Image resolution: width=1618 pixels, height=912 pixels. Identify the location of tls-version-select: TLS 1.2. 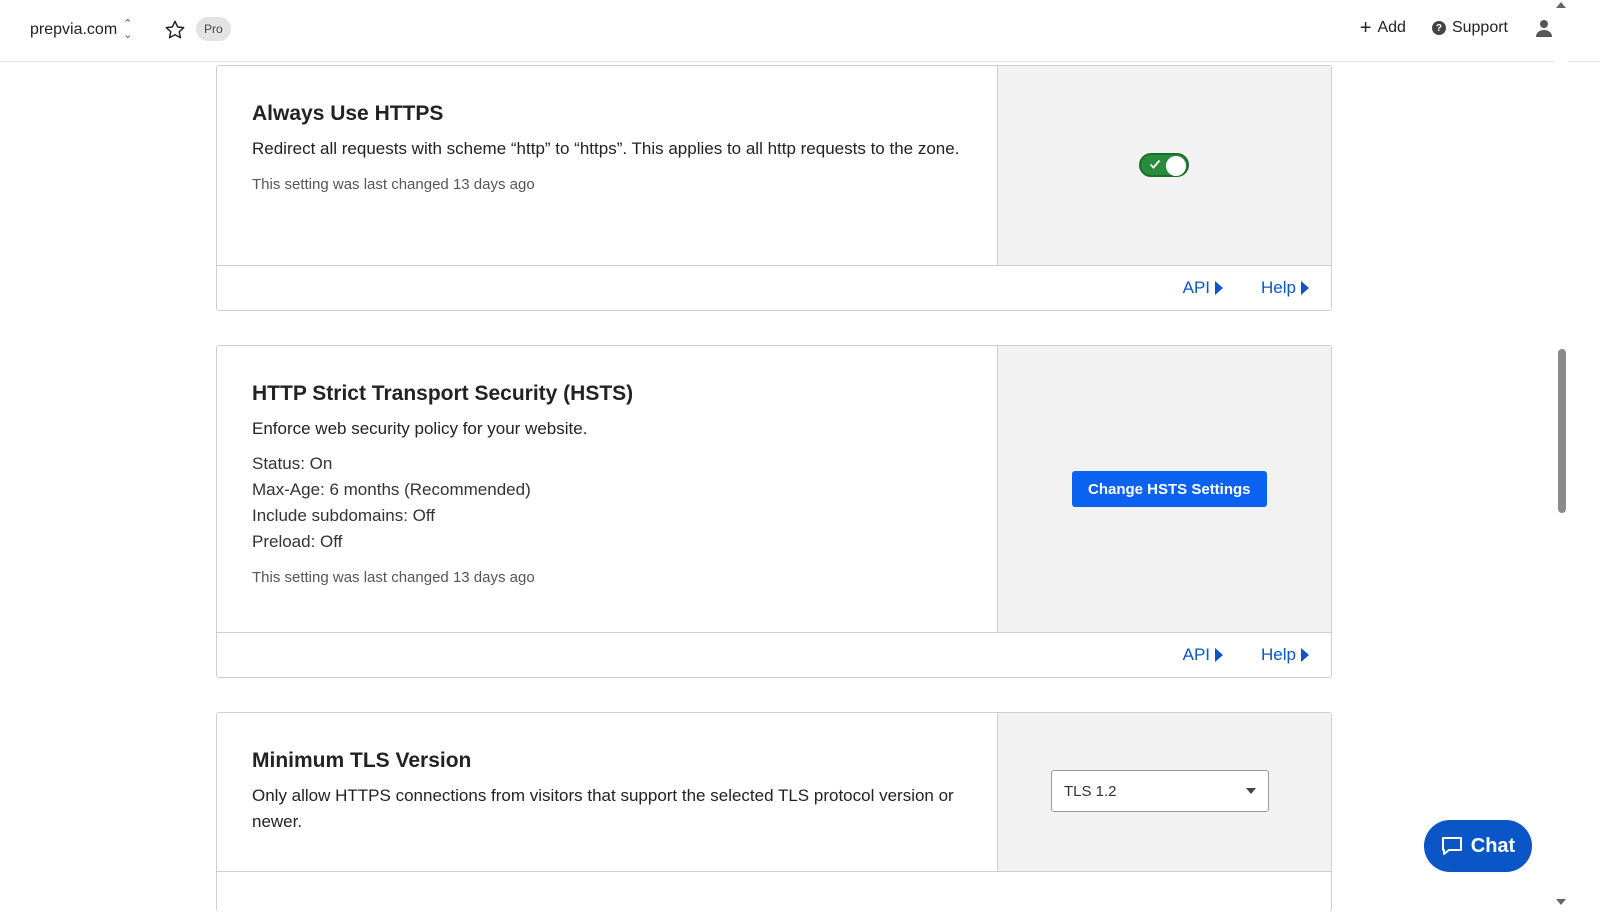
(1160, 791).